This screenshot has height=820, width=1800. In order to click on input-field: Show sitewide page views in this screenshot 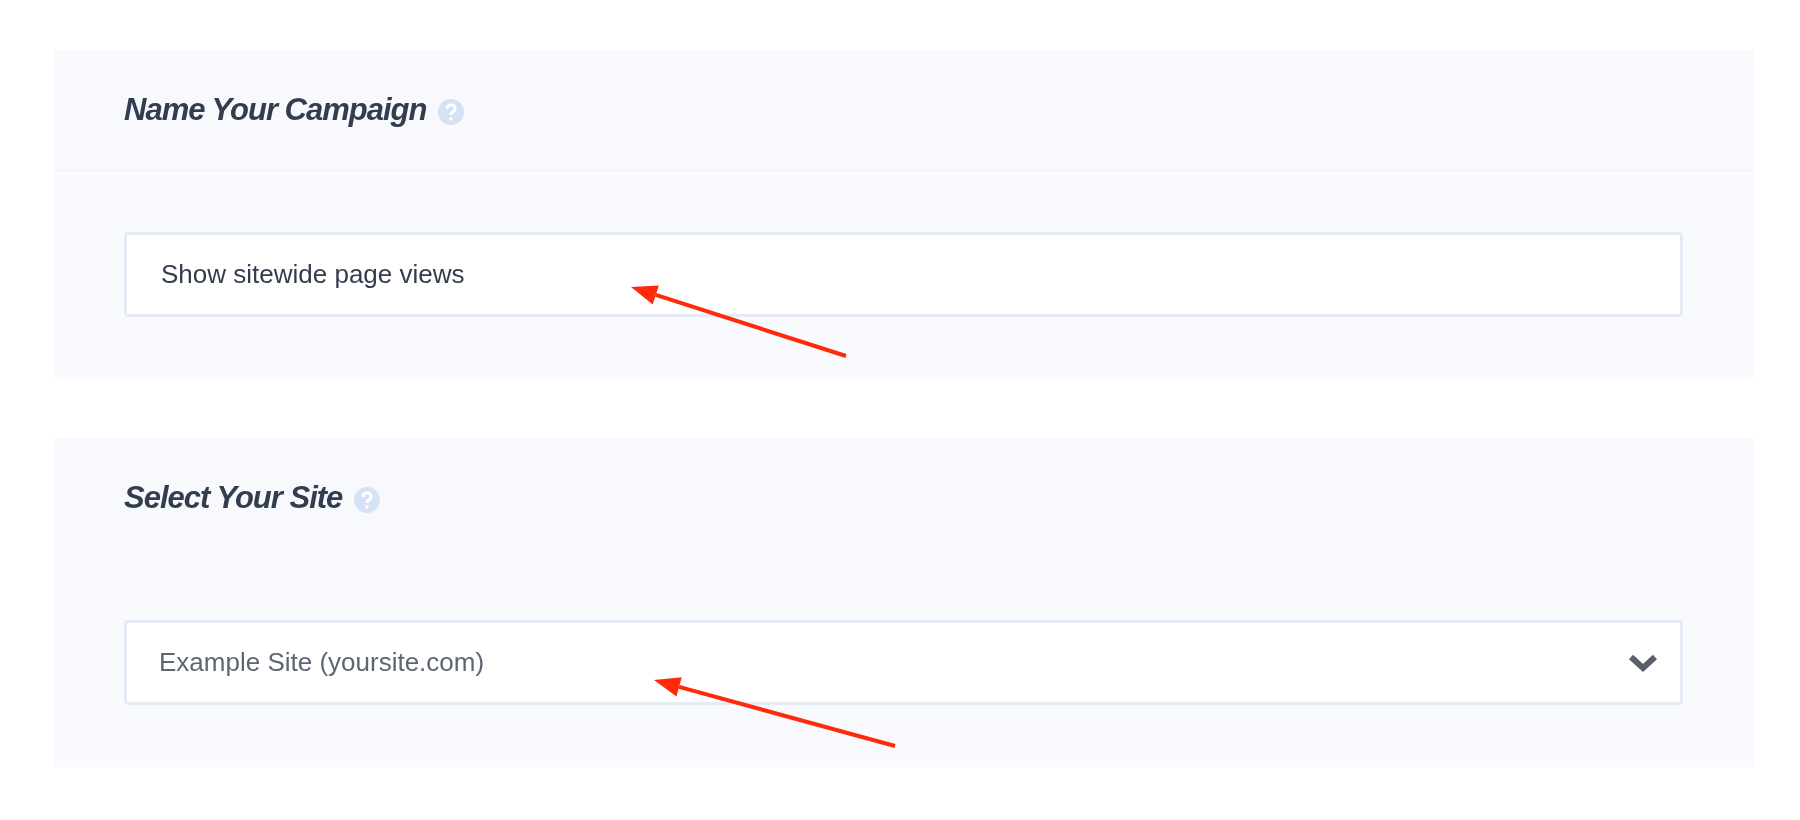, I will do `click(903, 274)`.